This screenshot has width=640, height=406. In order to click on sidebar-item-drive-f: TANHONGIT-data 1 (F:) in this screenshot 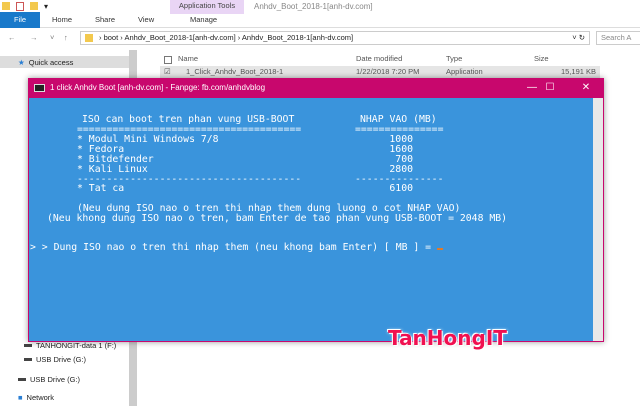, I will do `click(70, 345)`.